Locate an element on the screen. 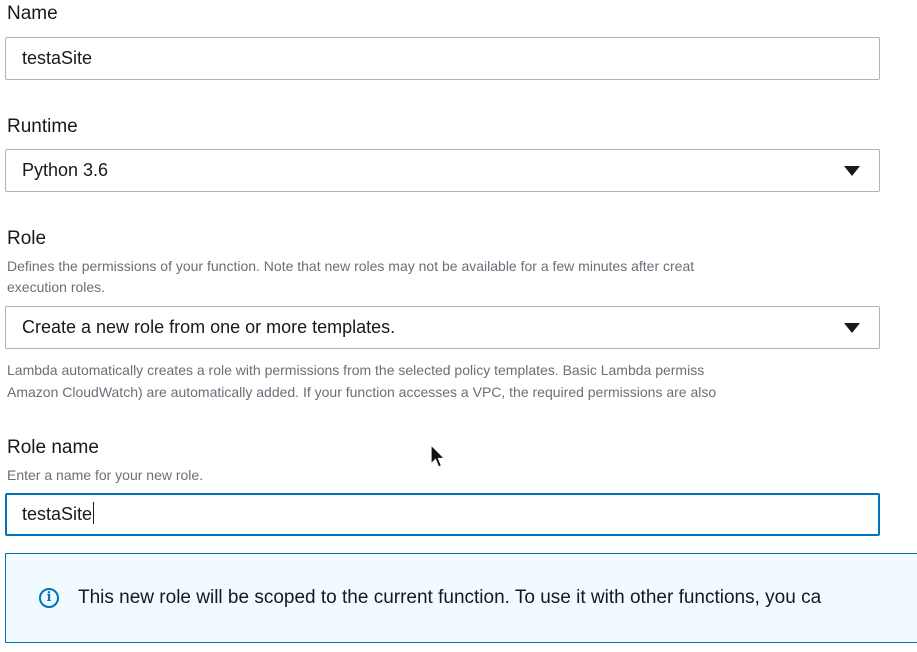  name-label: Name is located at coordinates (32, 13).